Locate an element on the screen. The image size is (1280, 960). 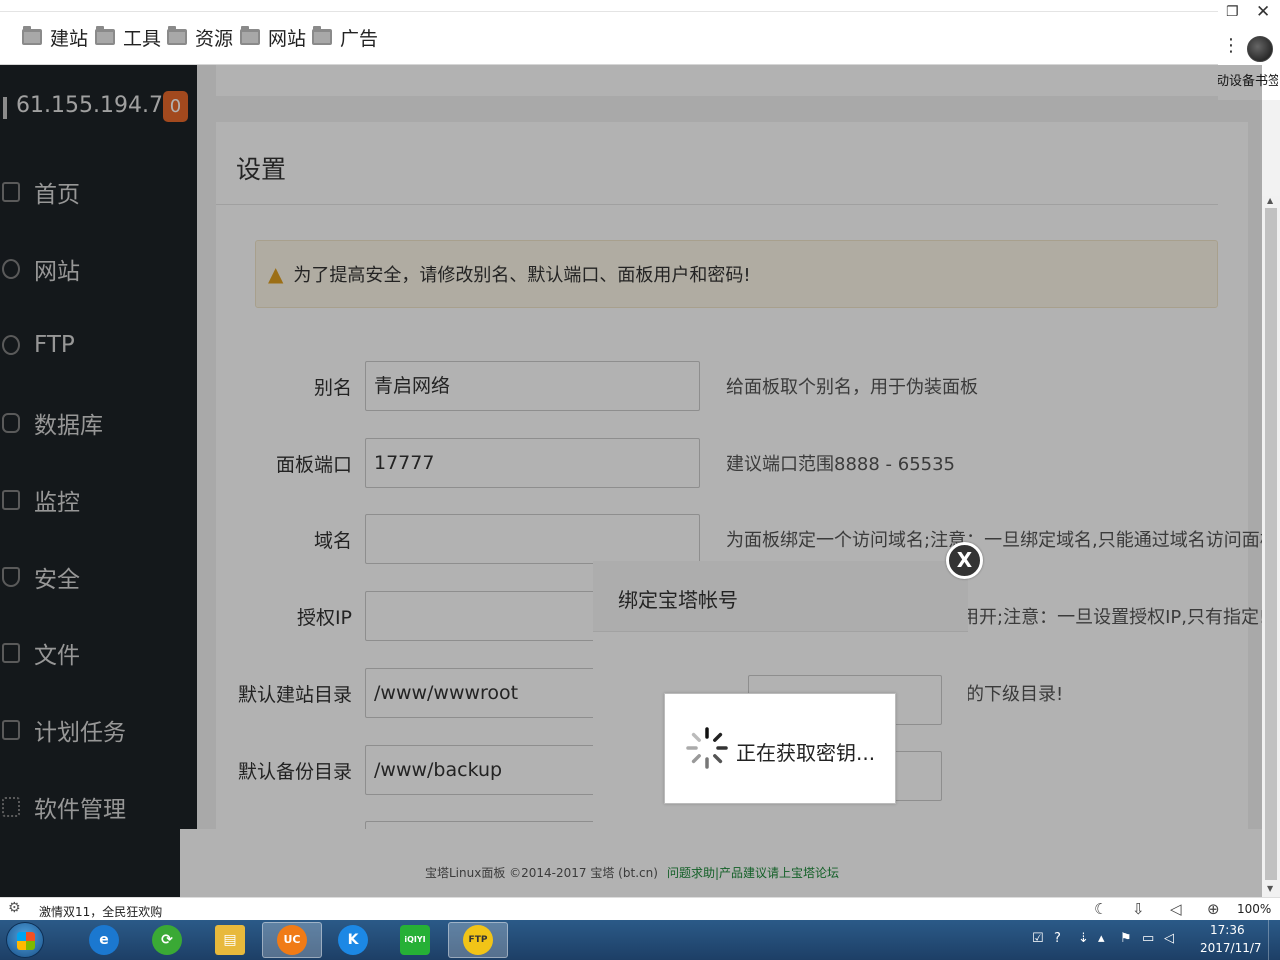
bookmark-folder-guanggao: 广告 is located at coordinates (345, 37).